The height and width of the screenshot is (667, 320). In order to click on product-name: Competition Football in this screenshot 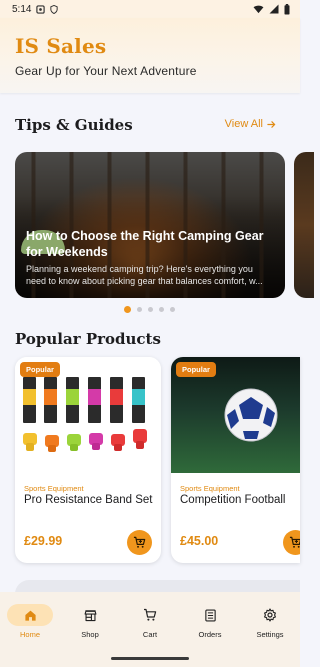, I will do `click(233, 500)`.